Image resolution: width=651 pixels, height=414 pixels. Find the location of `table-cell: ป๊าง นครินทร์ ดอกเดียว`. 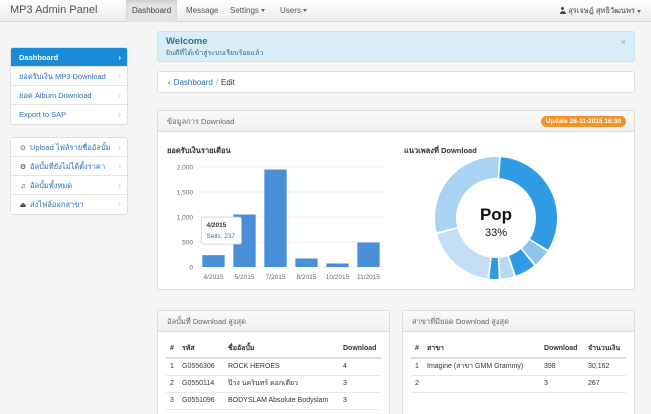

table-cell: ป๊าง นครินทร์ ดอกเดียว is located at coordinates (281, 384).